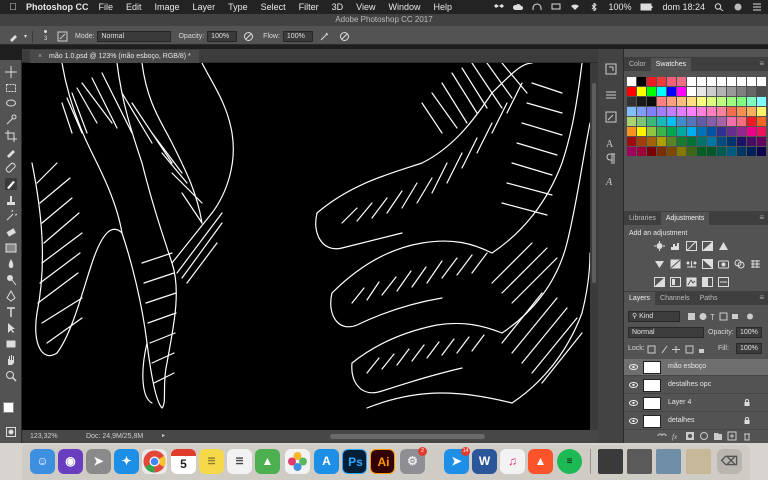  I want to click on battery-icon, so click(646, 7).